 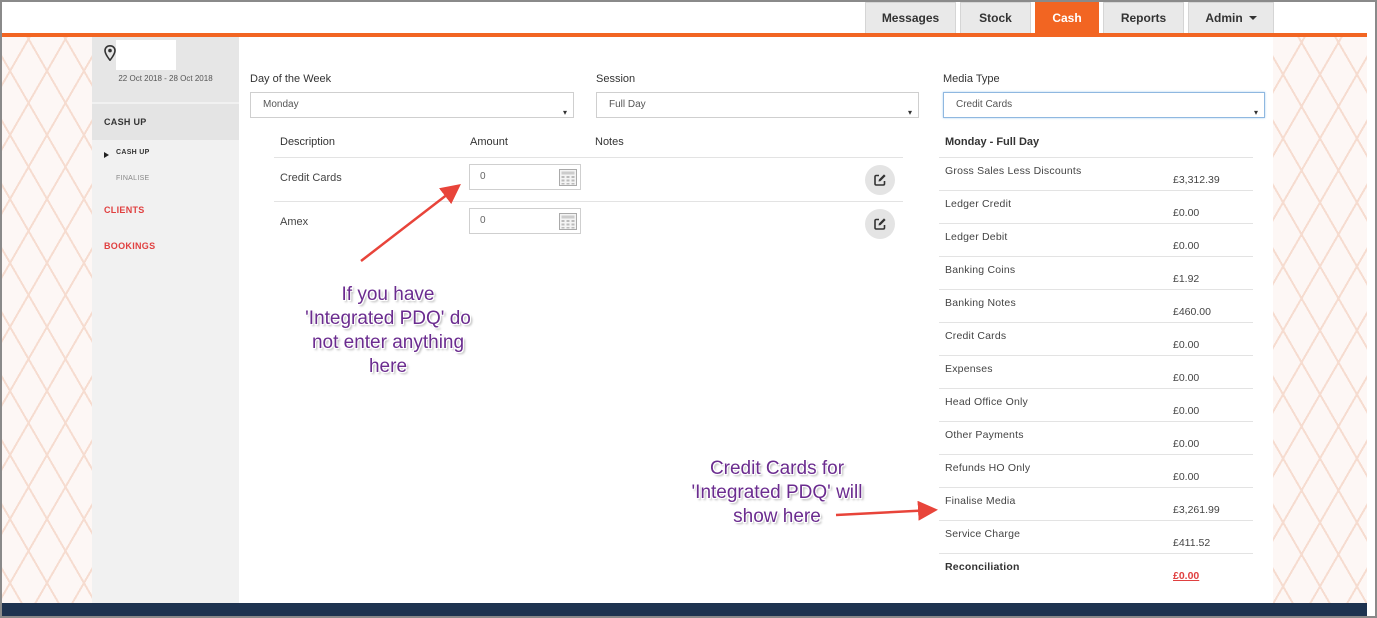 I want to click on summary-row: Service Charge £411.52, so click(x=1096, y=536).